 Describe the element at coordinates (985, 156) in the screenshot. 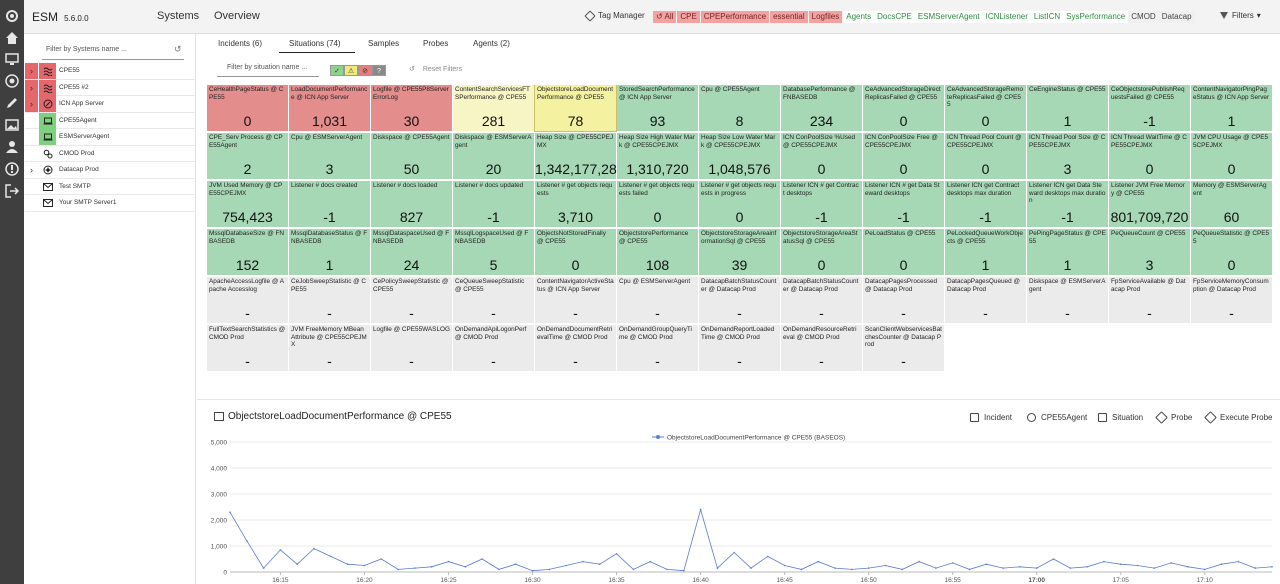

I see `situation-tile: ICN Thread Pool Count @ CPE55CPEJMX 0` at that location.